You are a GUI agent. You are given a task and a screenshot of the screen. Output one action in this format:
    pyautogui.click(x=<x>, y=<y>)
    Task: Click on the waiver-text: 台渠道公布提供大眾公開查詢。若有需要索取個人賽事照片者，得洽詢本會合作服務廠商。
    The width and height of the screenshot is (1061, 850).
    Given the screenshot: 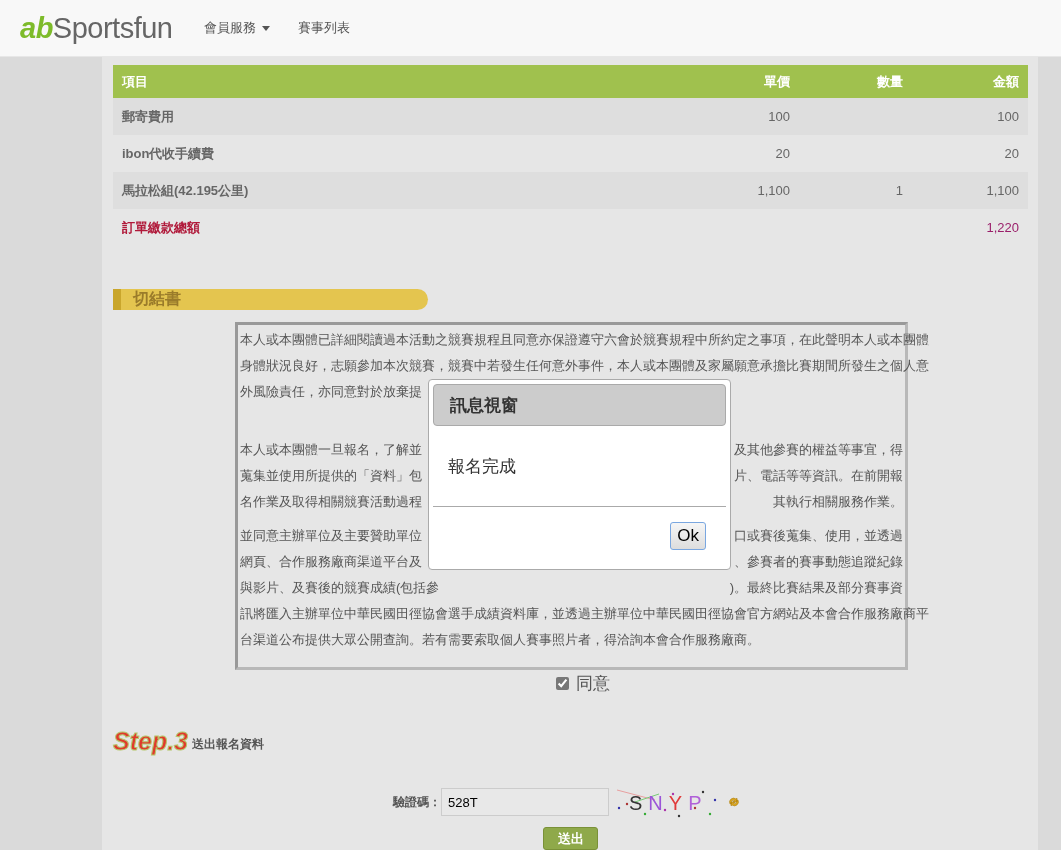 What is the action you would take?
    pyautogui.click(x=500, y=640)
    